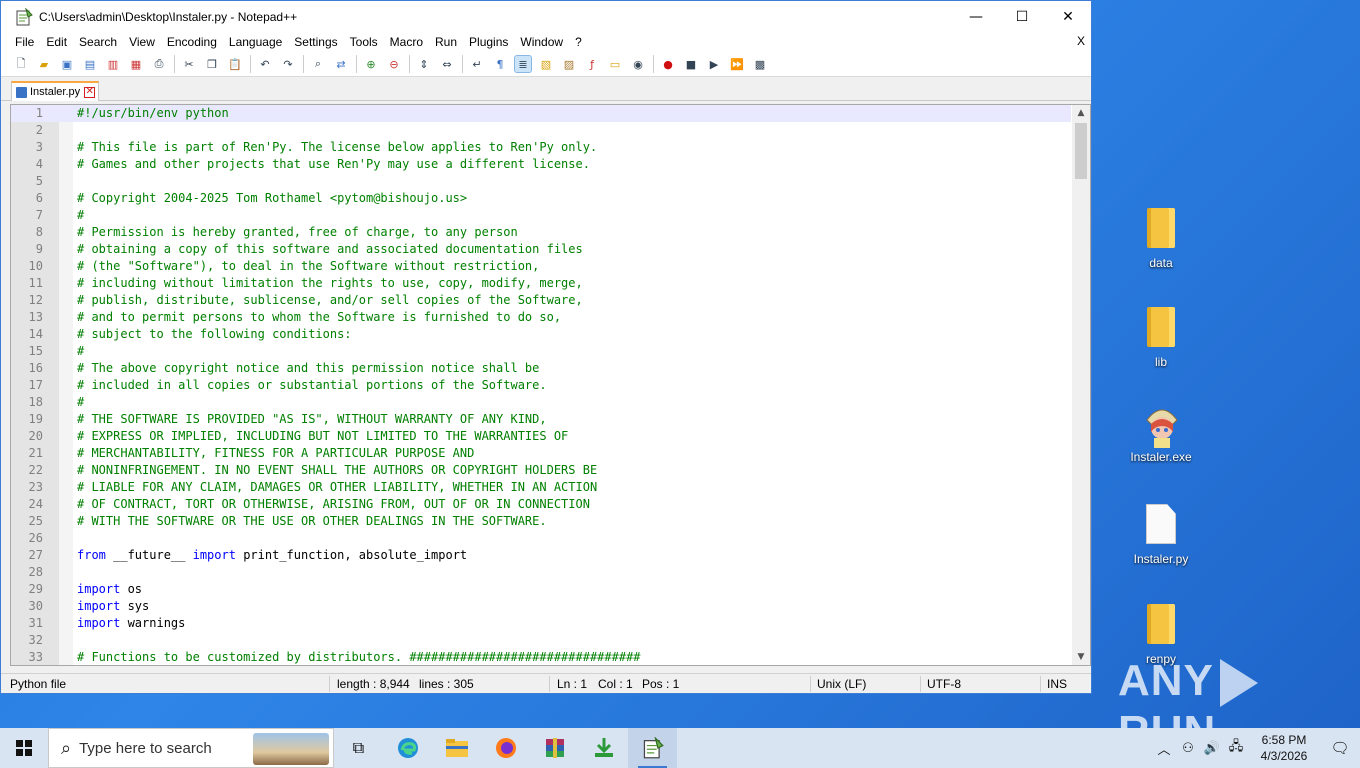  Describe the element at coordinates (406, 42) in the screenshot. I see `menu-macro: Macro` at that location.